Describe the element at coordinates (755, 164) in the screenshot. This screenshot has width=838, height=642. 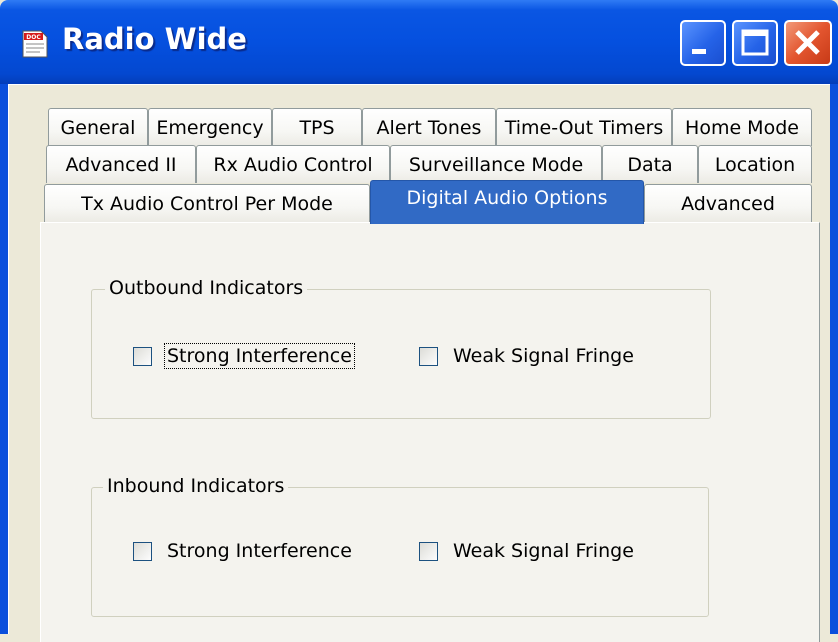
I see `tab-location: Location` at that location.